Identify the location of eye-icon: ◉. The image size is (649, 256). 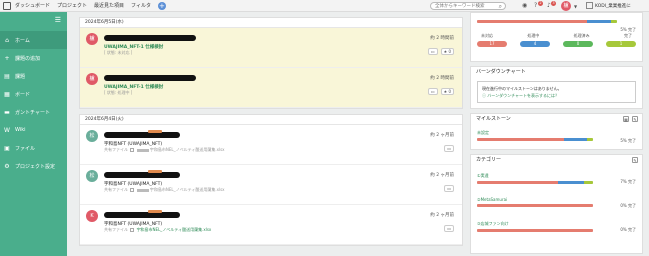
(524, 5).